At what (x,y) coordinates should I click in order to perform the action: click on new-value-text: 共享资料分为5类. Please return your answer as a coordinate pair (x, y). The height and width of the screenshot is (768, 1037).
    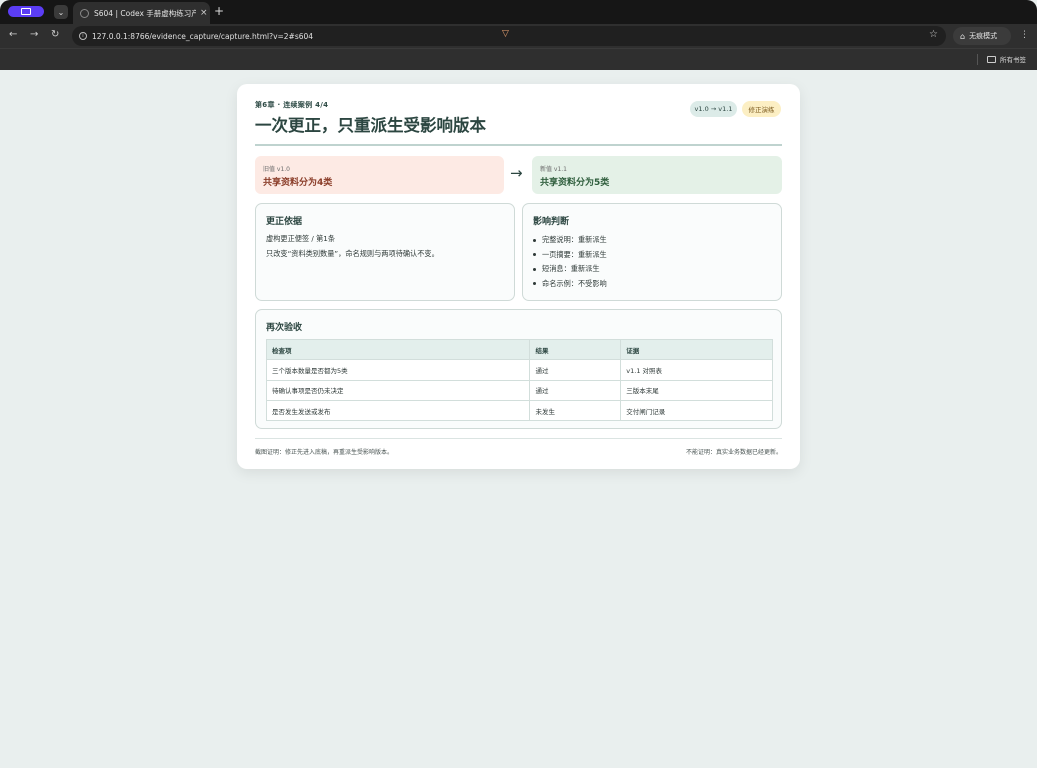
    Looking at the image, I should click on (575, 183).